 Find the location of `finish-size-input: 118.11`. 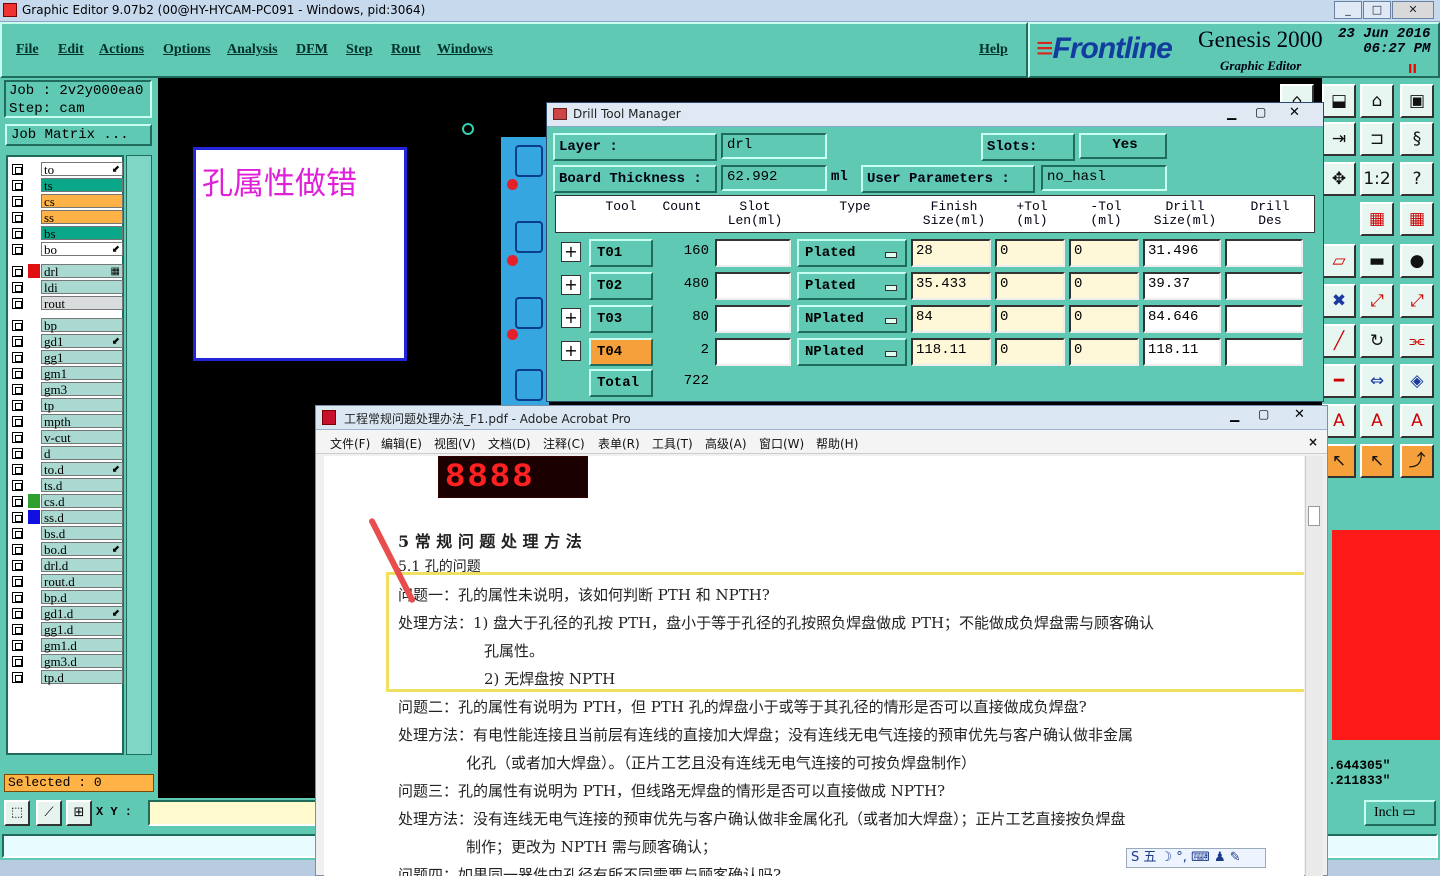

finish-size-input: 118.11 is located at coordinates (951, 352).